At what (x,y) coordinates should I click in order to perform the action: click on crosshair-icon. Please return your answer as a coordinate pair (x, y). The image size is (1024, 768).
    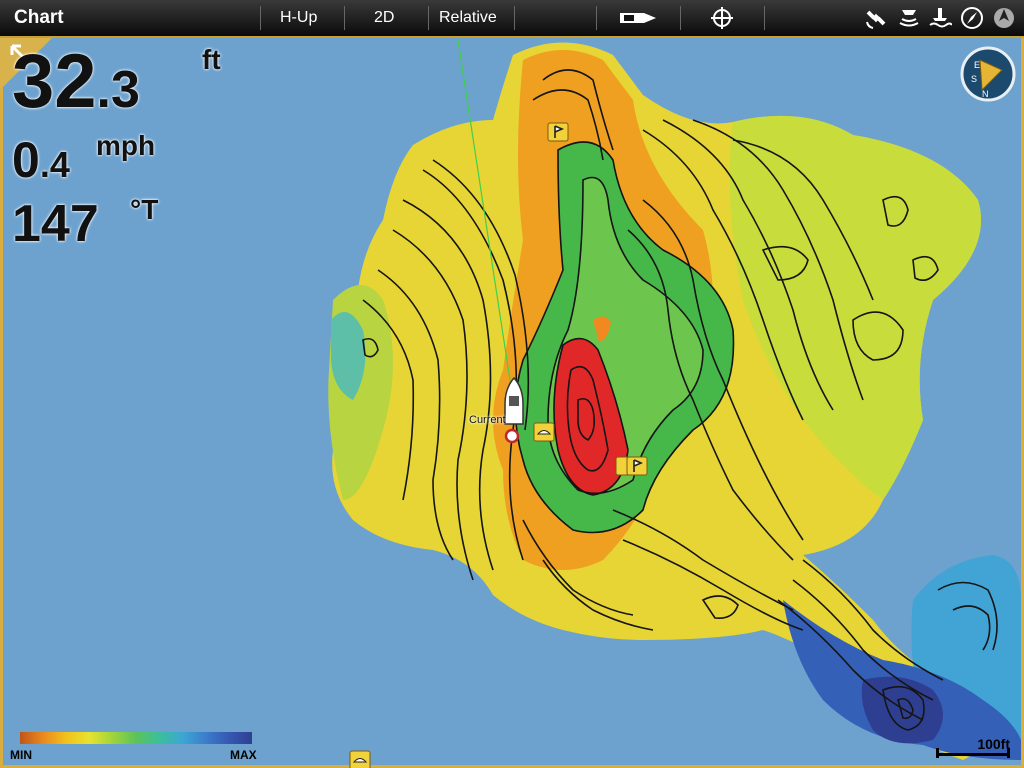
    Looking at the image, I should click on (722, 18).